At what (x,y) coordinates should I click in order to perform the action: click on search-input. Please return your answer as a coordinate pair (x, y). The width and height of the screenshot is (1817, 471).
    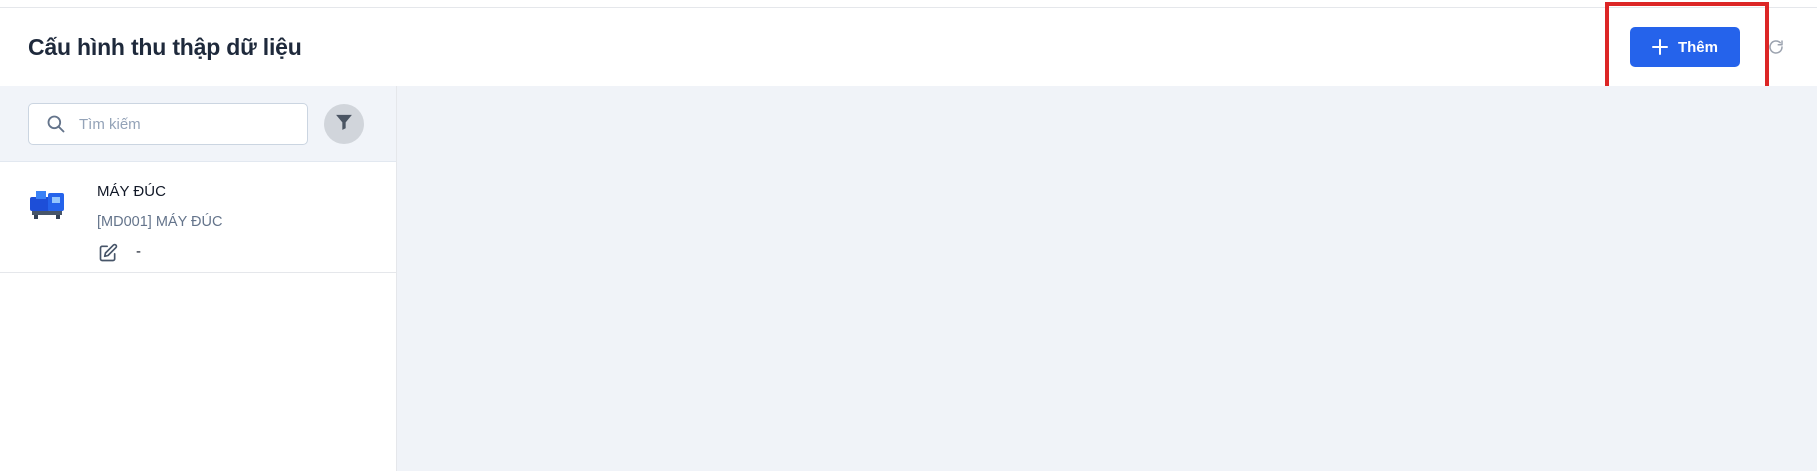
    Looking at the image, I should click on (187, 124).